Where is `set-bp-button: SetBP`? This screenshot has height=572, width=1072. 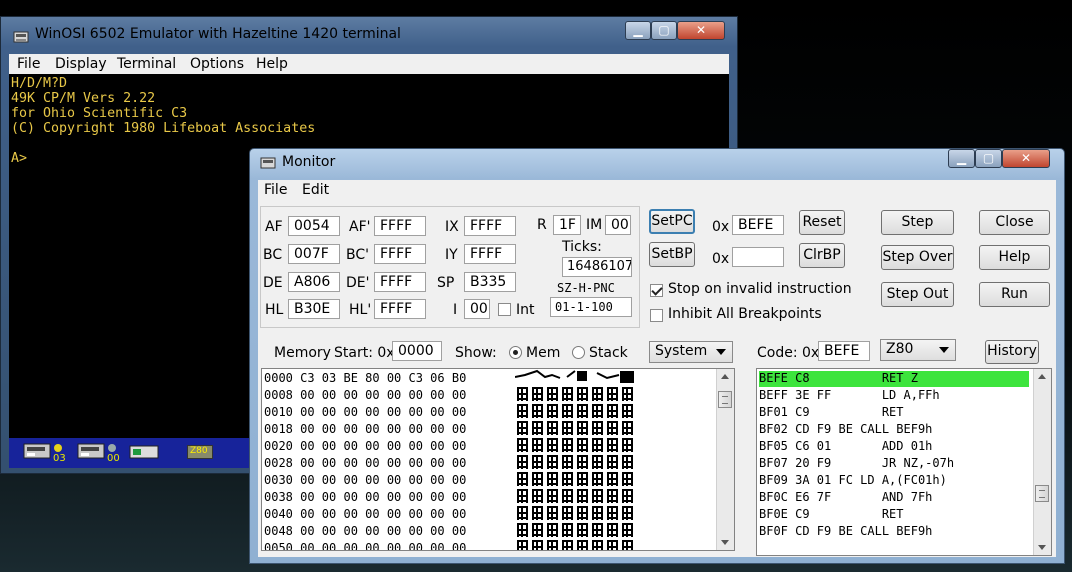 set-bp-button: SetBP is located at coordinates (672, 254).